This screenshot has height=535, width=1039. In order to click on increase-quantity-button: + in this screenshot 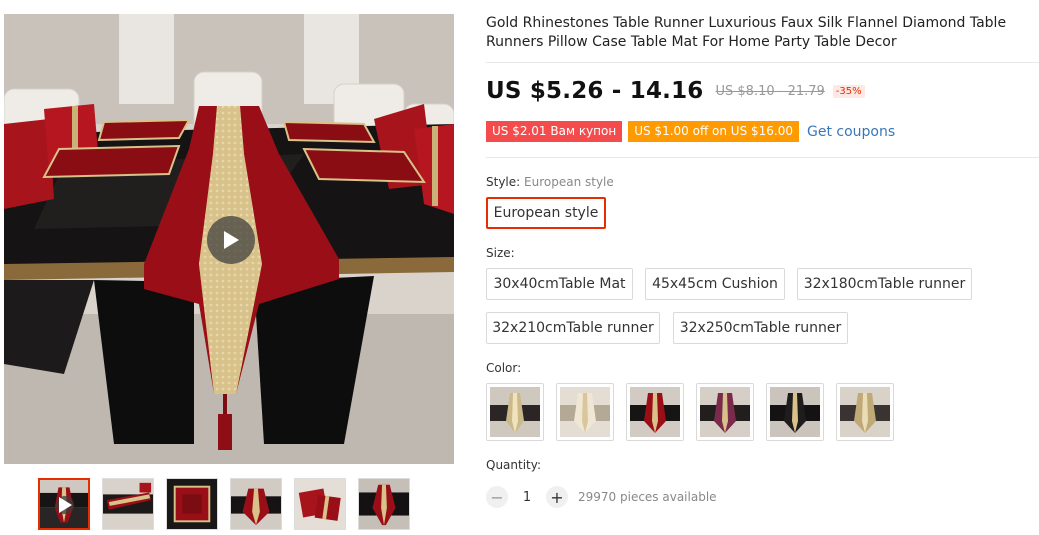, I will do `click(557, 497)`.